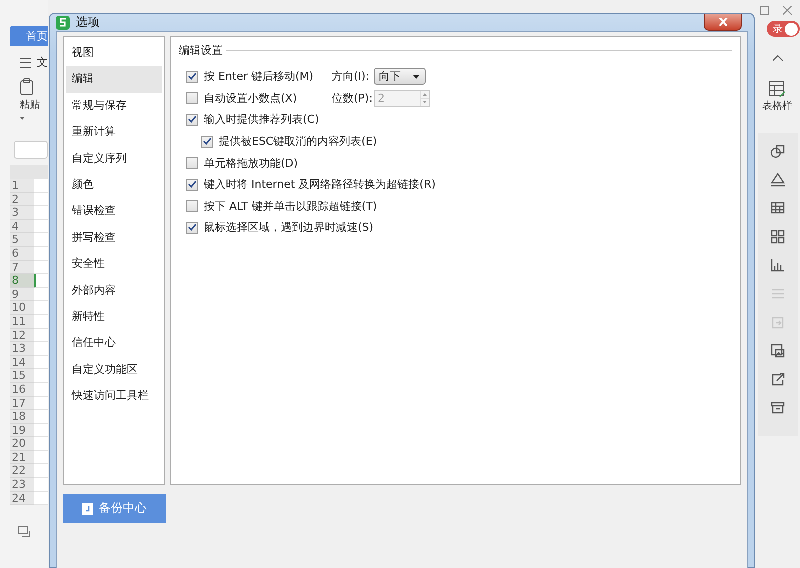 The width and height of the screenshot is (800, 568). What do you see at coordinates (22, 471) in the screenshot?
I see `row-number: 22` at bounding box center [22, 471].